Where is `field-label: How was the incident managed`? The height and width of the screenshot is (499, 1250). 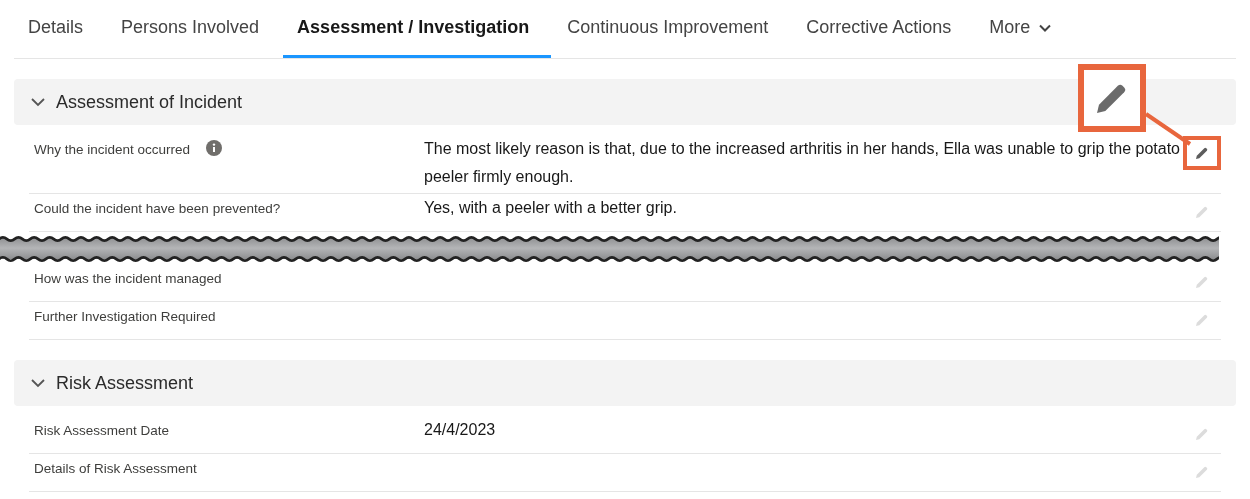
field-label: How was the incident managed is located at coordinates (128, 278).